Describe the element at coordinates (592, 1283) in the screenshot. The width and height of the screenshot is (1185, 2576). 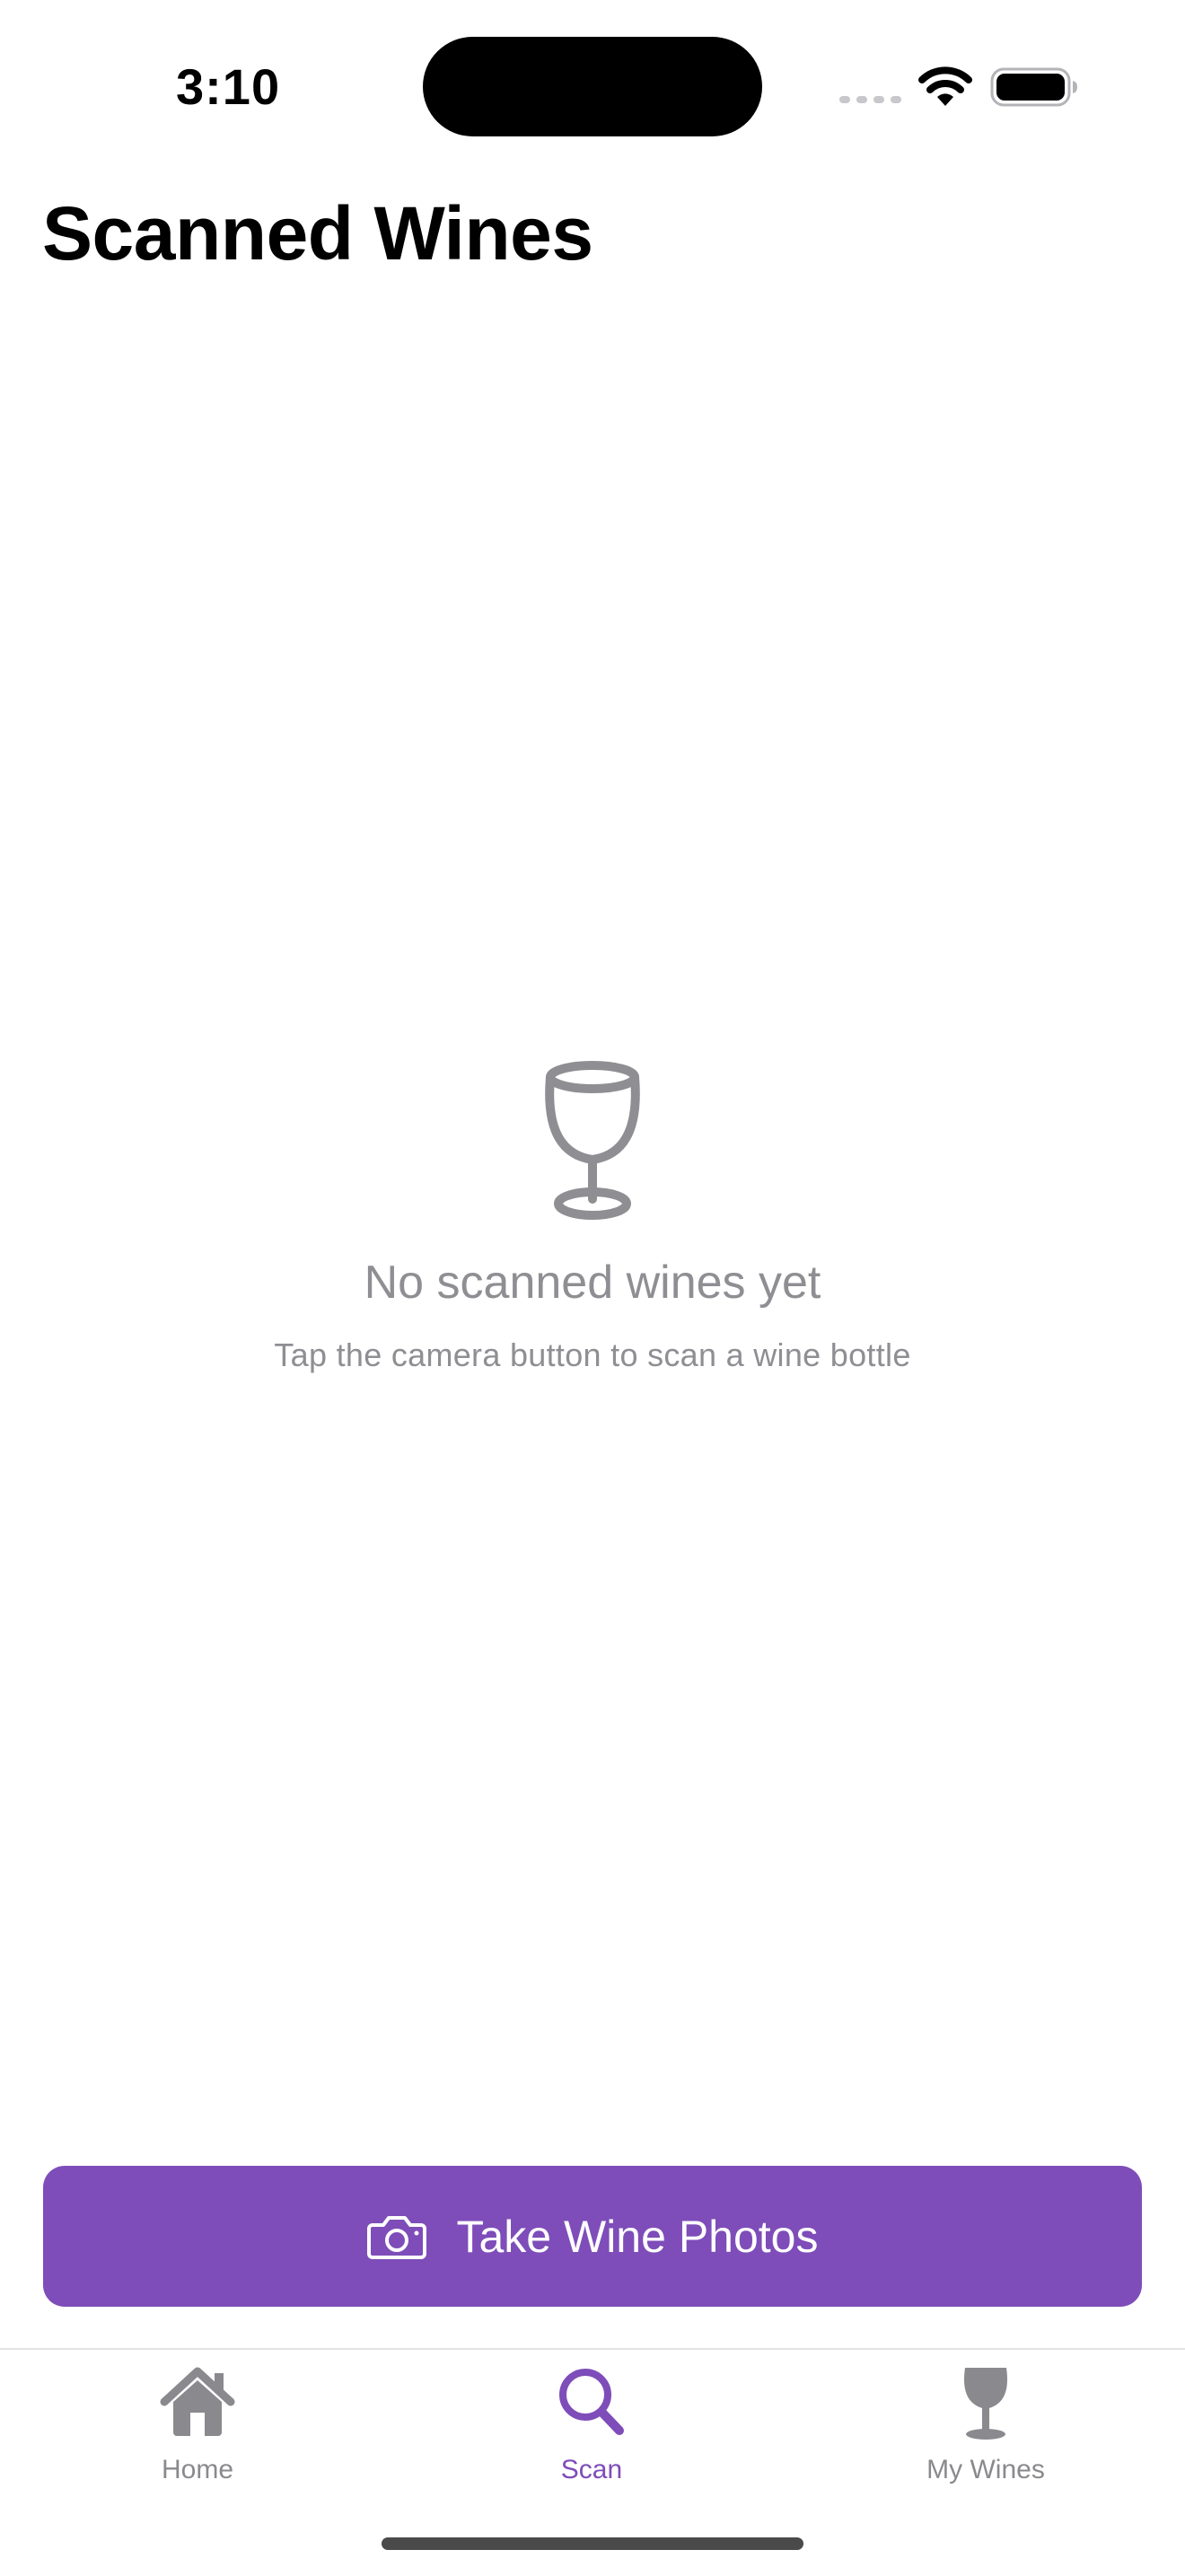
I see `empty-state-title: No scanned wines yet` at that location.